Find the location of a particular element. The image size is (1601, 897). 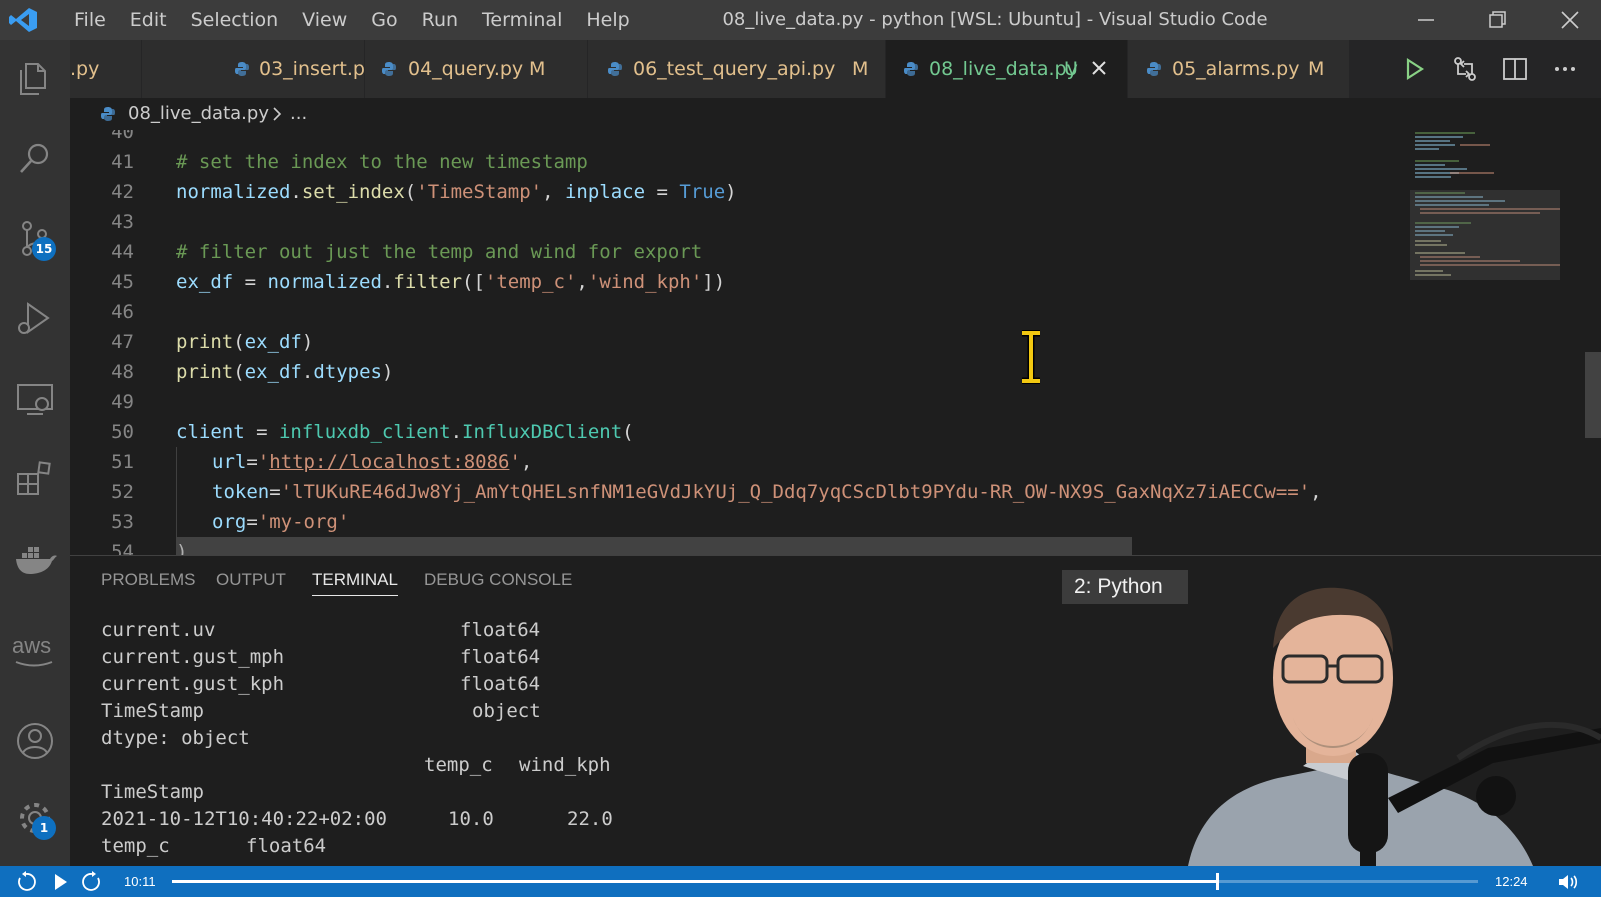

tab-04-query: 04_query.py M is located at coordinates (476, 69).